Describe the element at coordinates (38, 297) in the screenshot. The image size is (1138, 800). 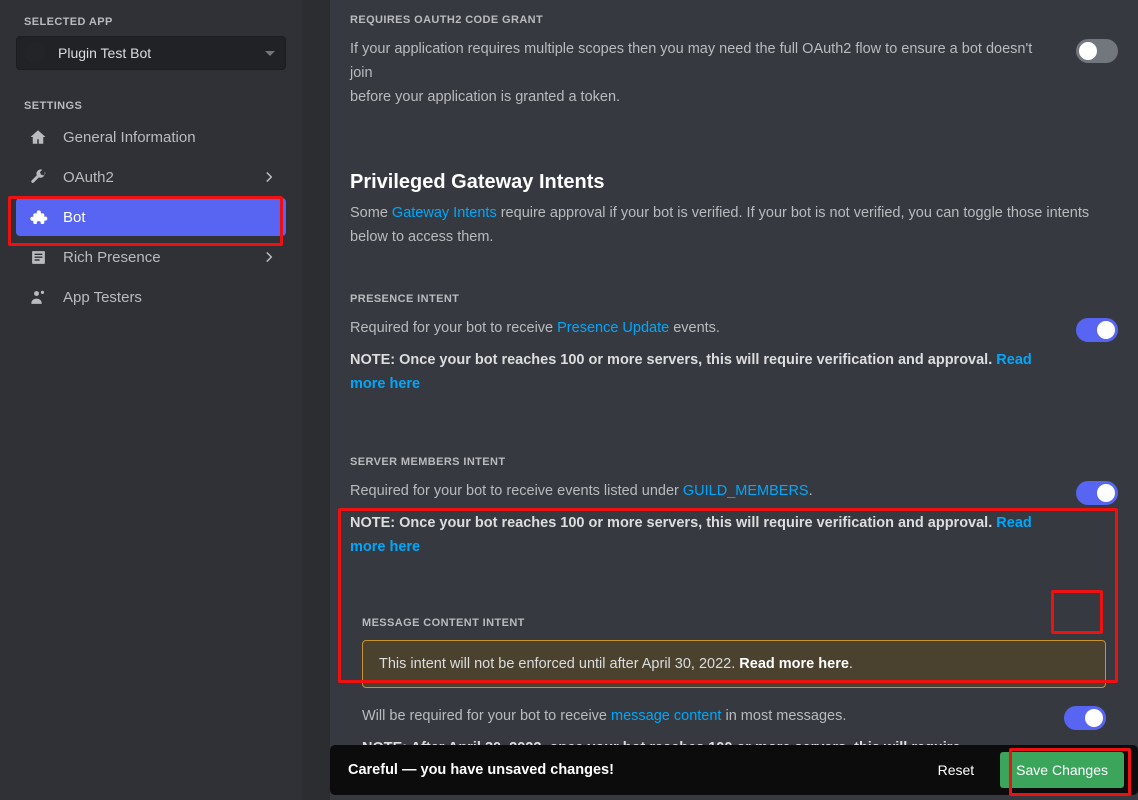
I see `people-icon` at that location.